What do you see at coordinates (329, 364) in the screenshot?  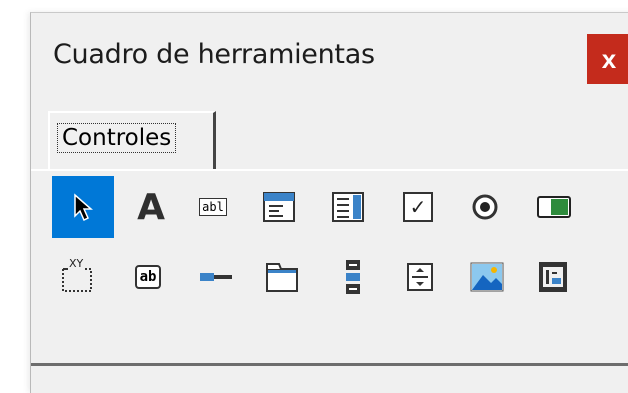 I see `window-bottom-edge` at bounding box center [329, 364].